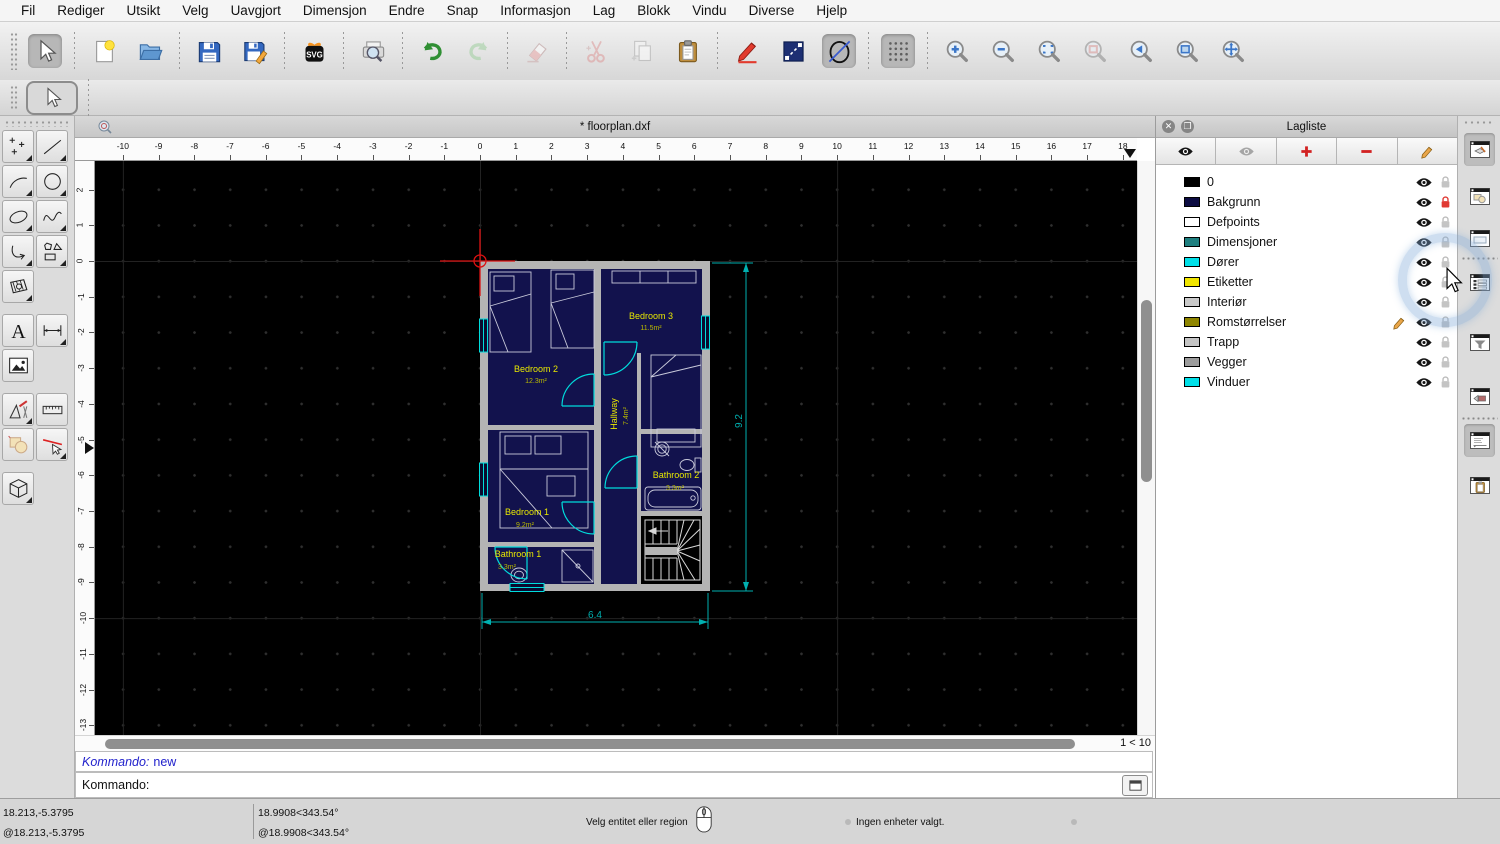  Describe the element at coordinates (52, 181) in the screenshot. I see `circle-tool-button` at that location.